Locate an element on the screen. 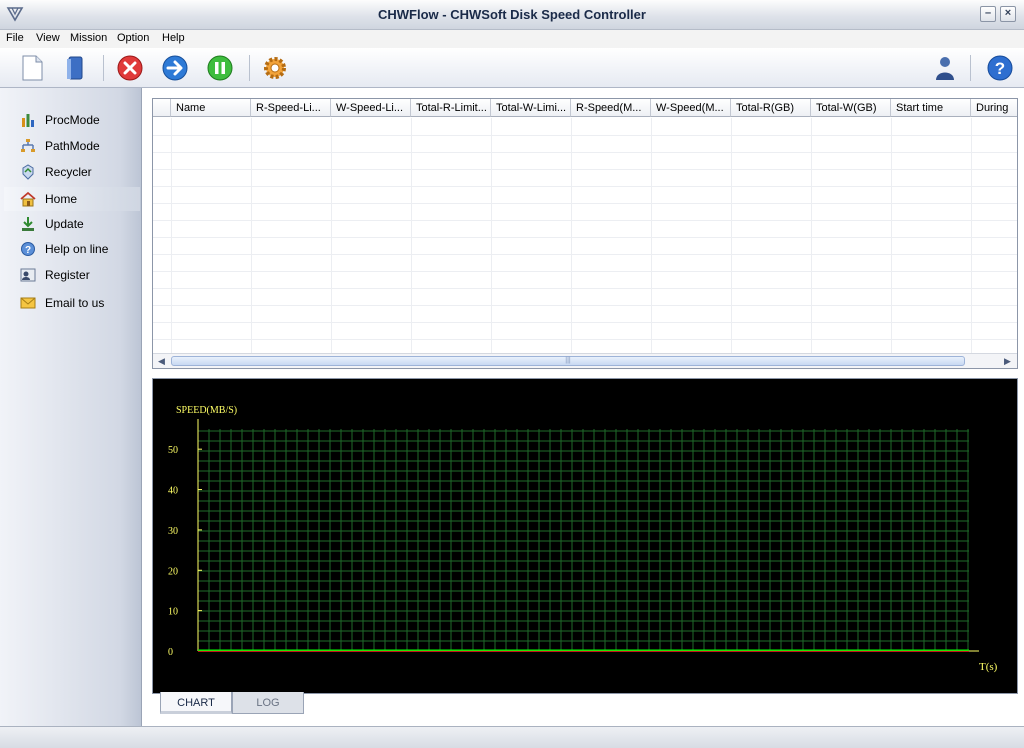 The image size is (1024, 748). help-circle-icon: ? is located at coordinates (28, 249).